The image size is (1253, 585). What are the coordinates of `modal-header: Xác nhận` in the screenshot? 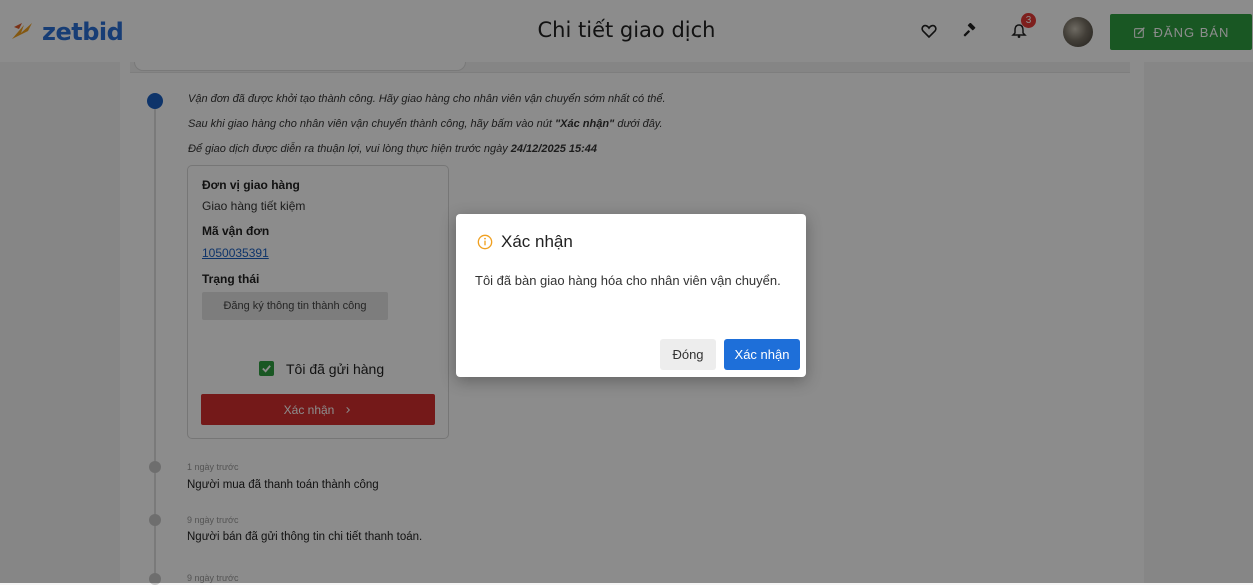 It's located at (525, 242).